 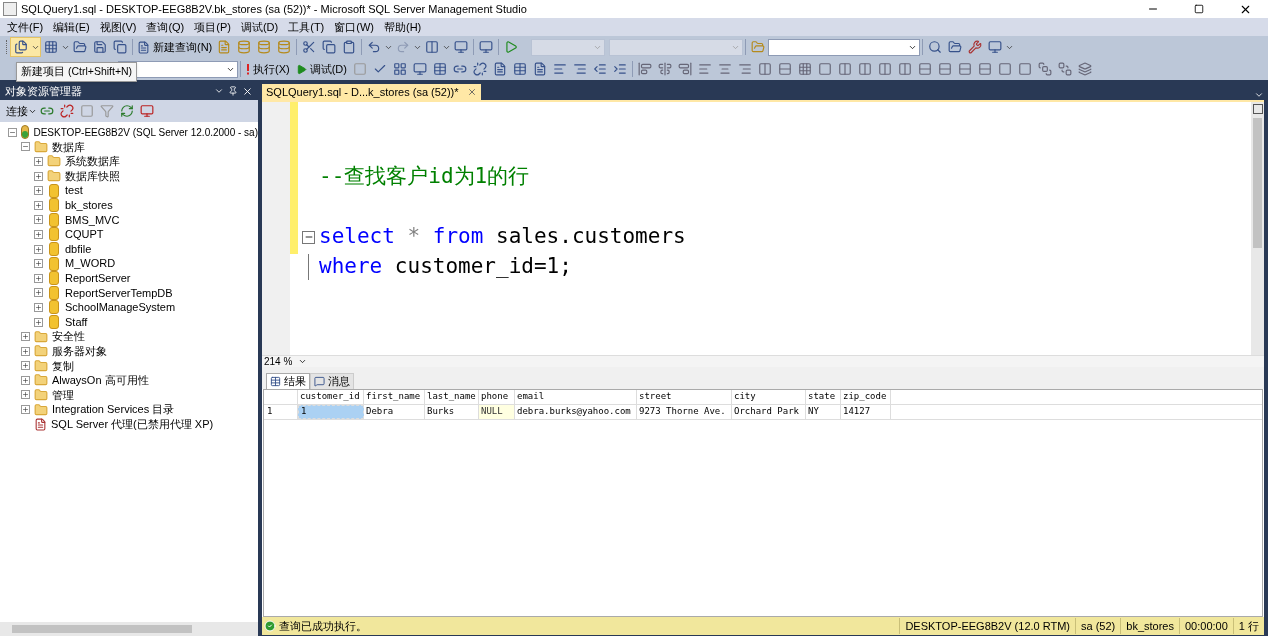 I want to click on message-icon, so click(x=319, y=381).